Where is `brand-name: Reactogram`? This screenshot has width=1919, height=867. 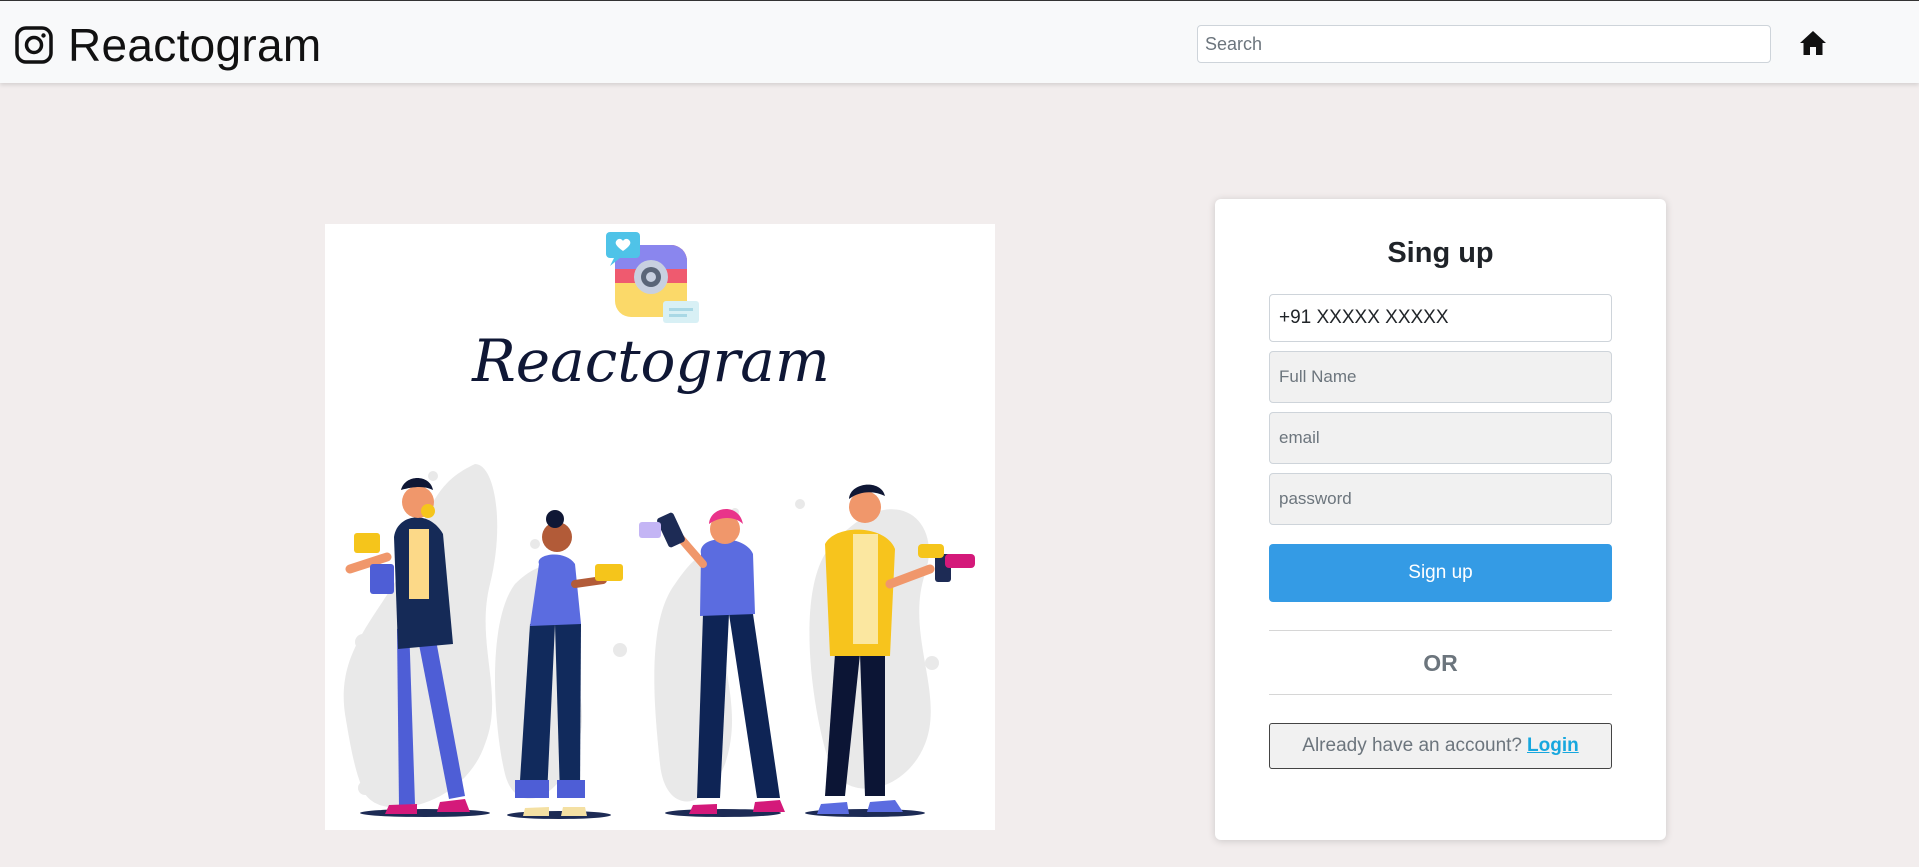 brand-name: Reactogram is located at coordinates (195, 45).